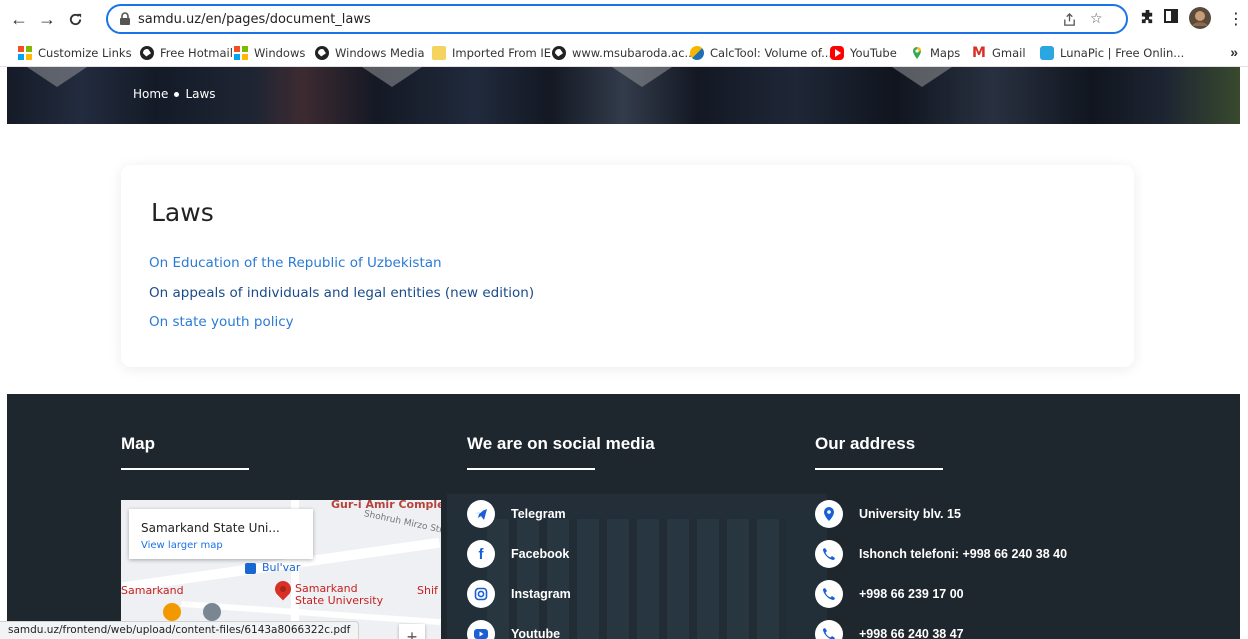 This screenshot has height=639, width=1248. I want to click on view-larger-map-link: View larger map, so click(182, 545).